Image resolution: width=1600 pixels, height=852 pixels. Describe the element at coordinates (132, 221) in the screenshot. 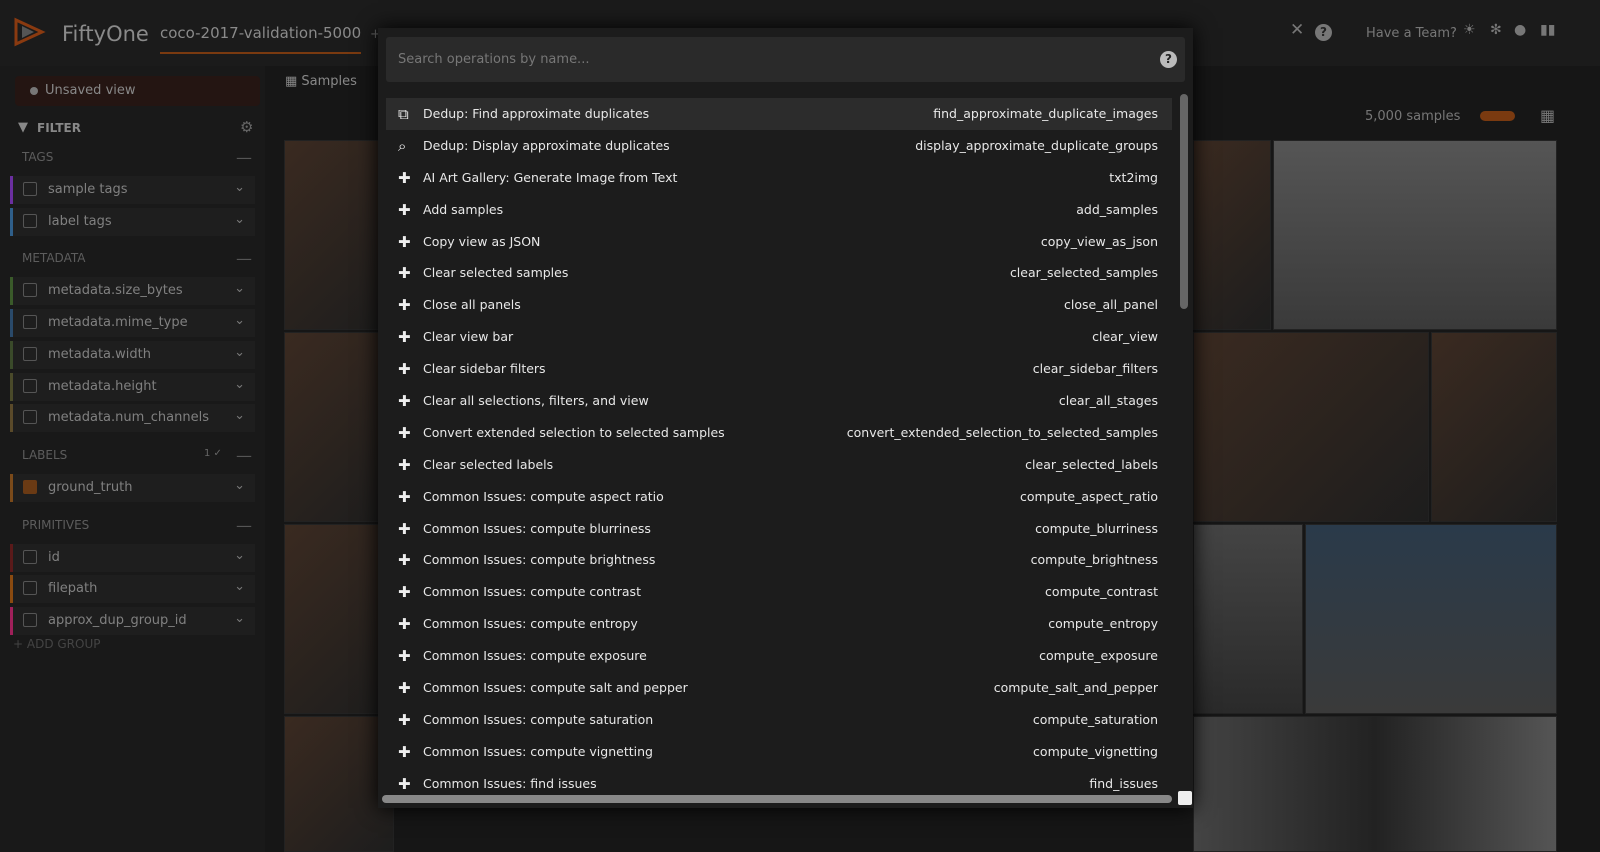

I see `sidebar-field: label tags ⌄` at that location.